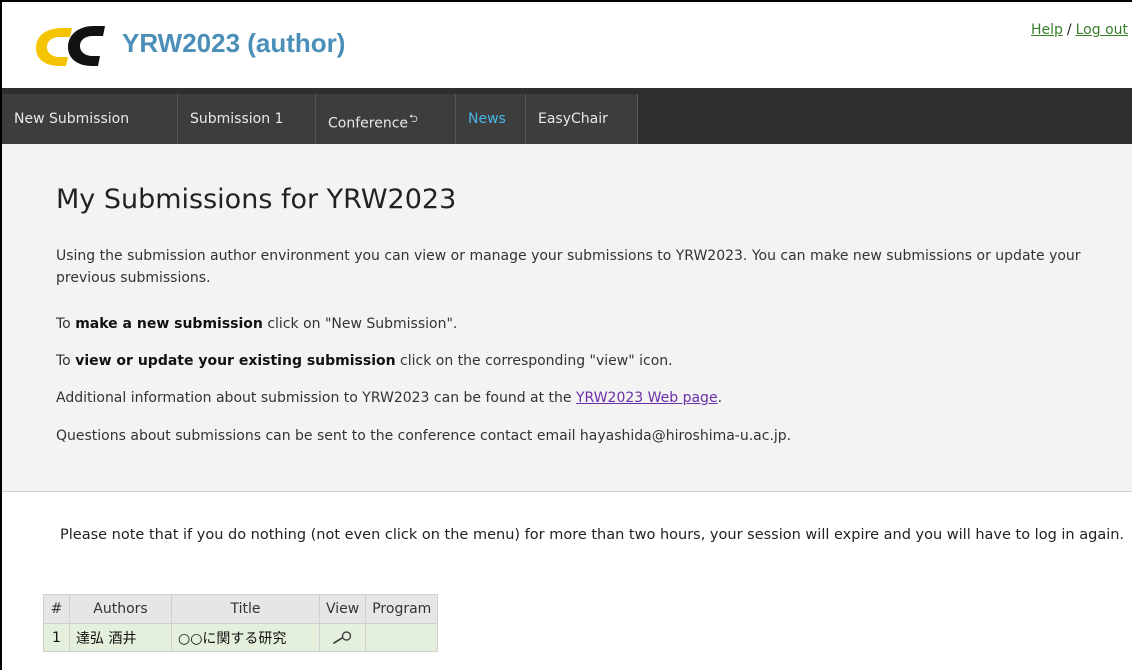 The image size is (1132, 670). Describe the element at coordinates (402, 637) in the screenshot. I see `row-program` at that location.